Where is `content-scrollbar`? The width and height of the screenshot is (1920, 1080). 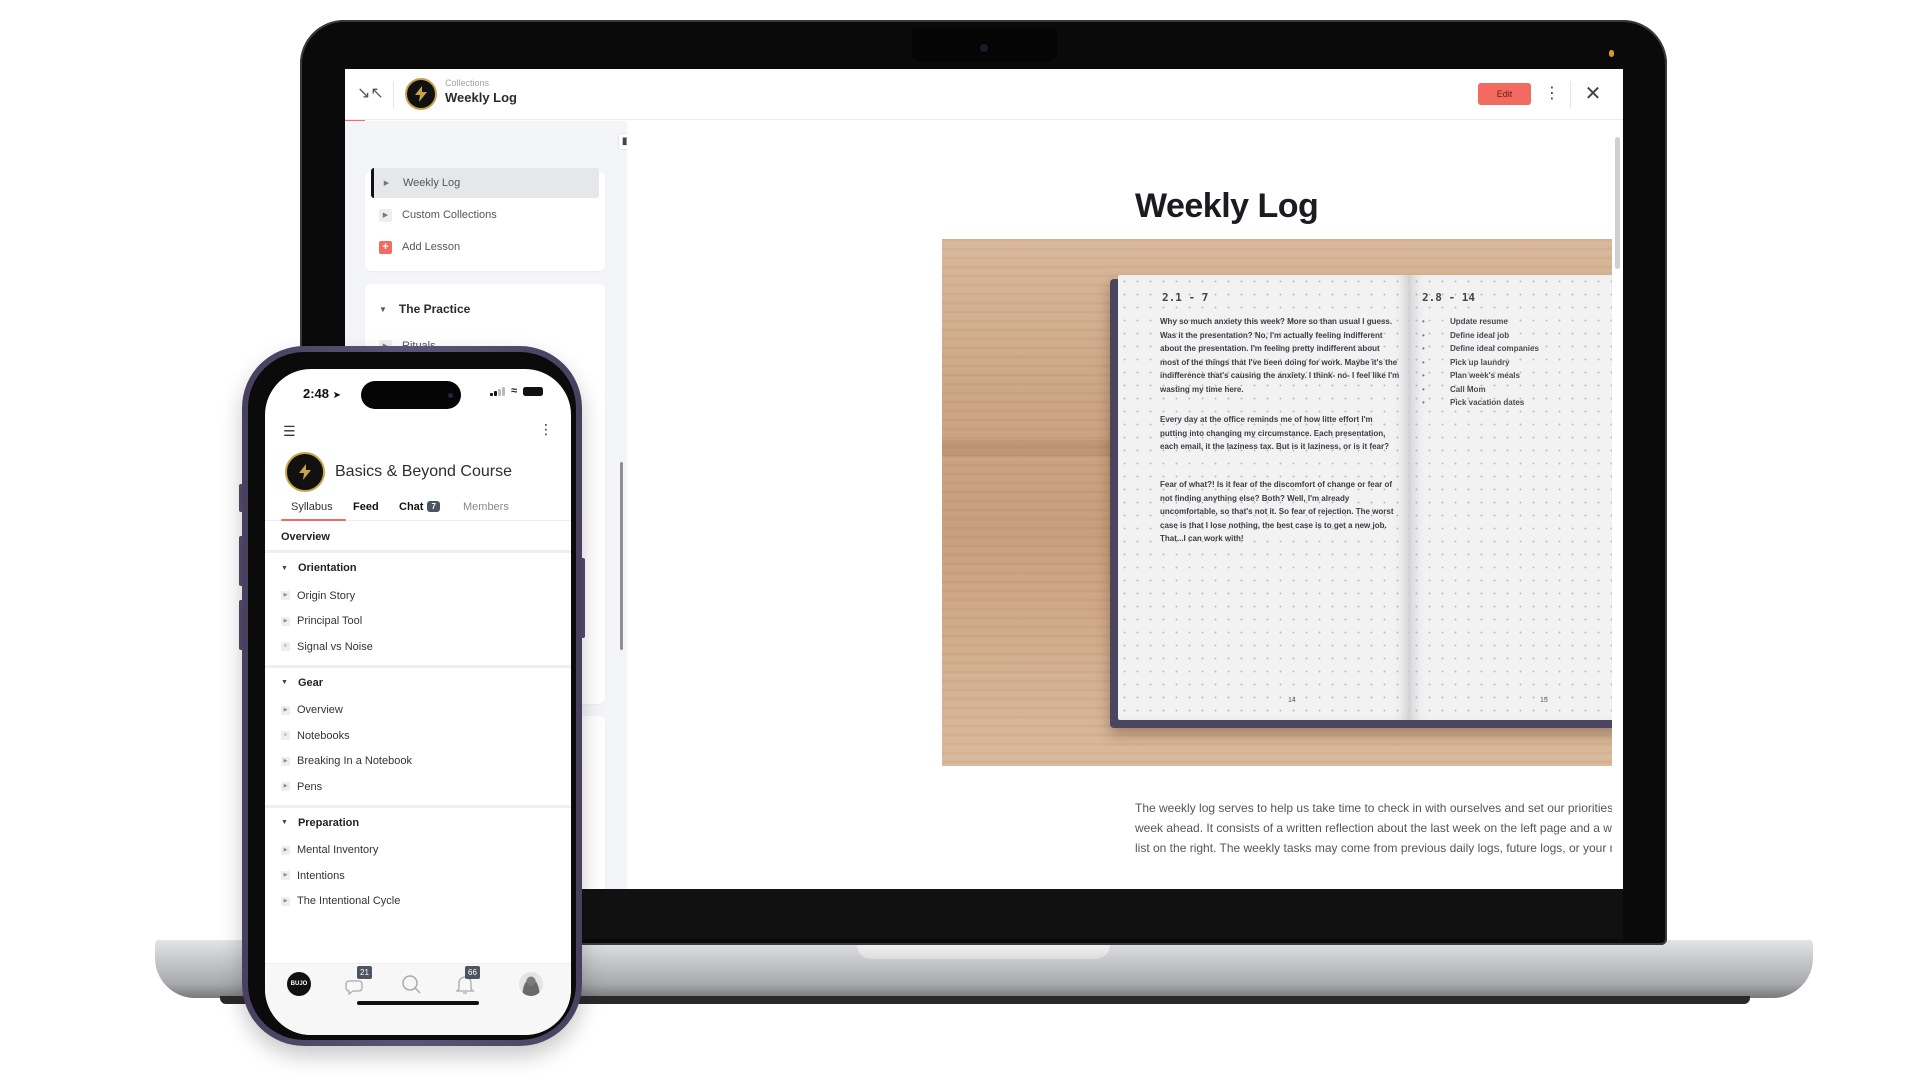 content-scrollbar is located at coordinates (1617, 203).